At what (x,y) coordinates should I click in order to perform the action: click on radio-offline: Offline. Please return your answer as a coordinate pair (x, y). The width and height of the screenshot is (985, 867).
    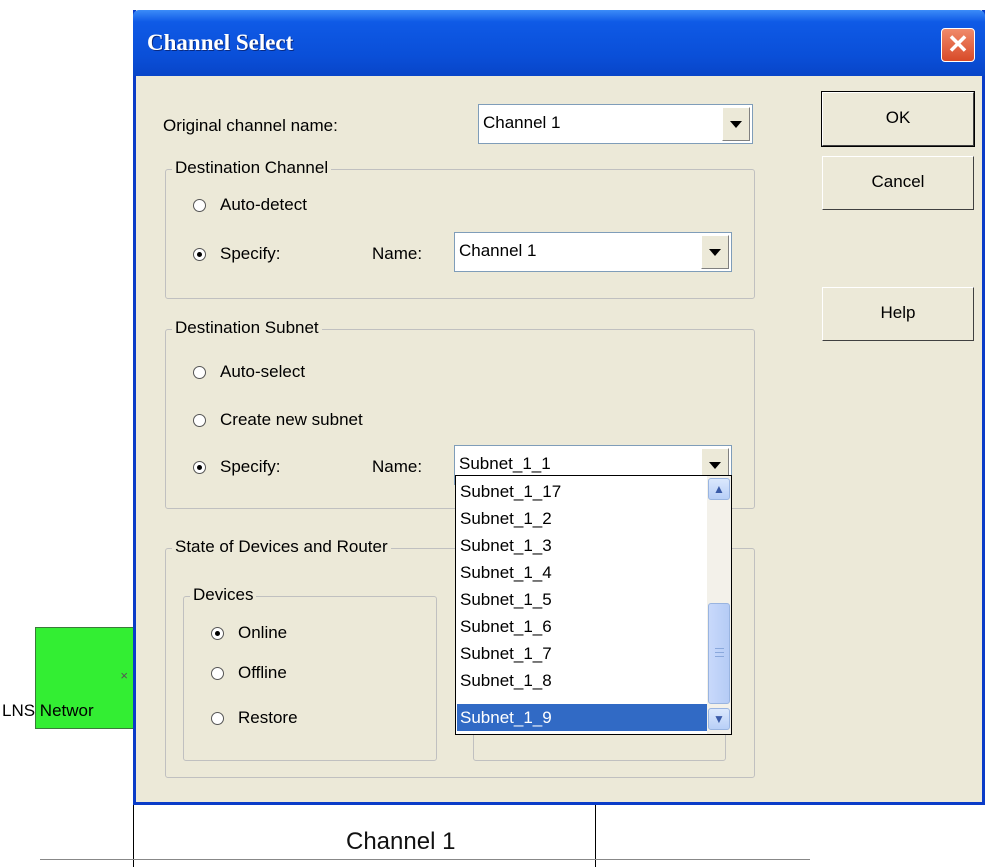
    Looking at the image, I should click on (249, 673).